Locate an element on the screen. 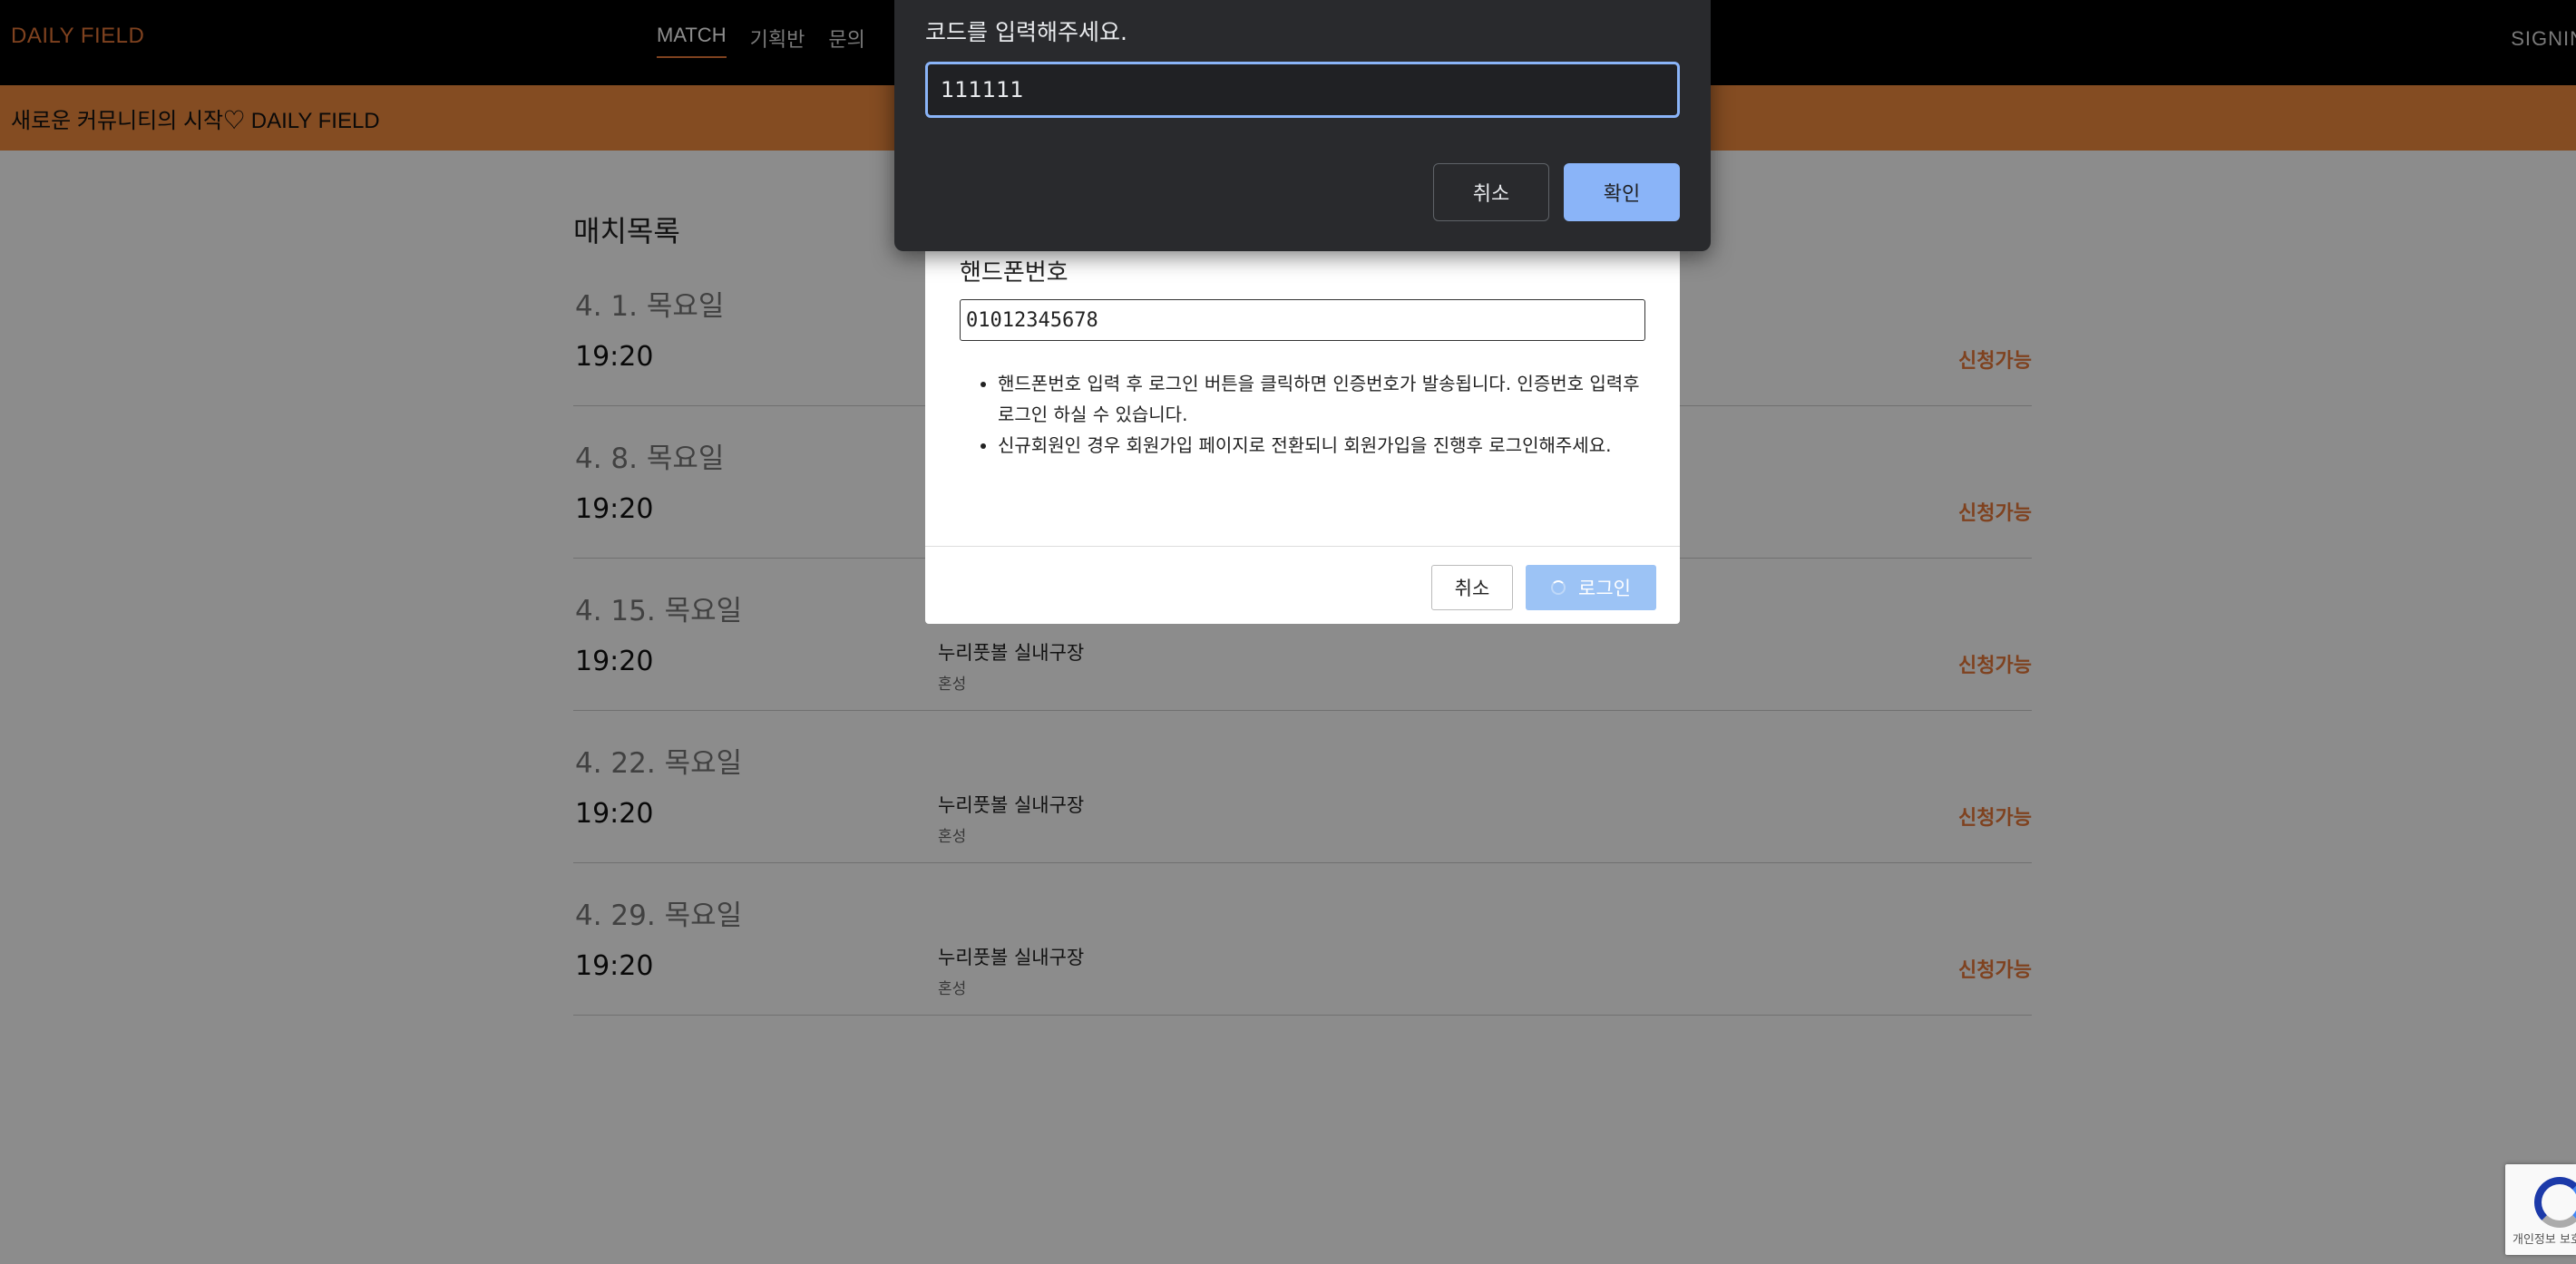 The image size is (2576, 1264). loading-spinner-icon is located at coordinates (1558, 587).